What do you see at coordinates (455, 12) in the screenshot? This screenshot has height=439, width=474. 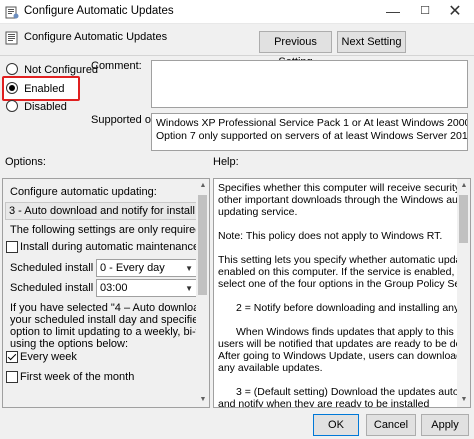 I see `close-icon: ✕` at bounding box center [455, 12].